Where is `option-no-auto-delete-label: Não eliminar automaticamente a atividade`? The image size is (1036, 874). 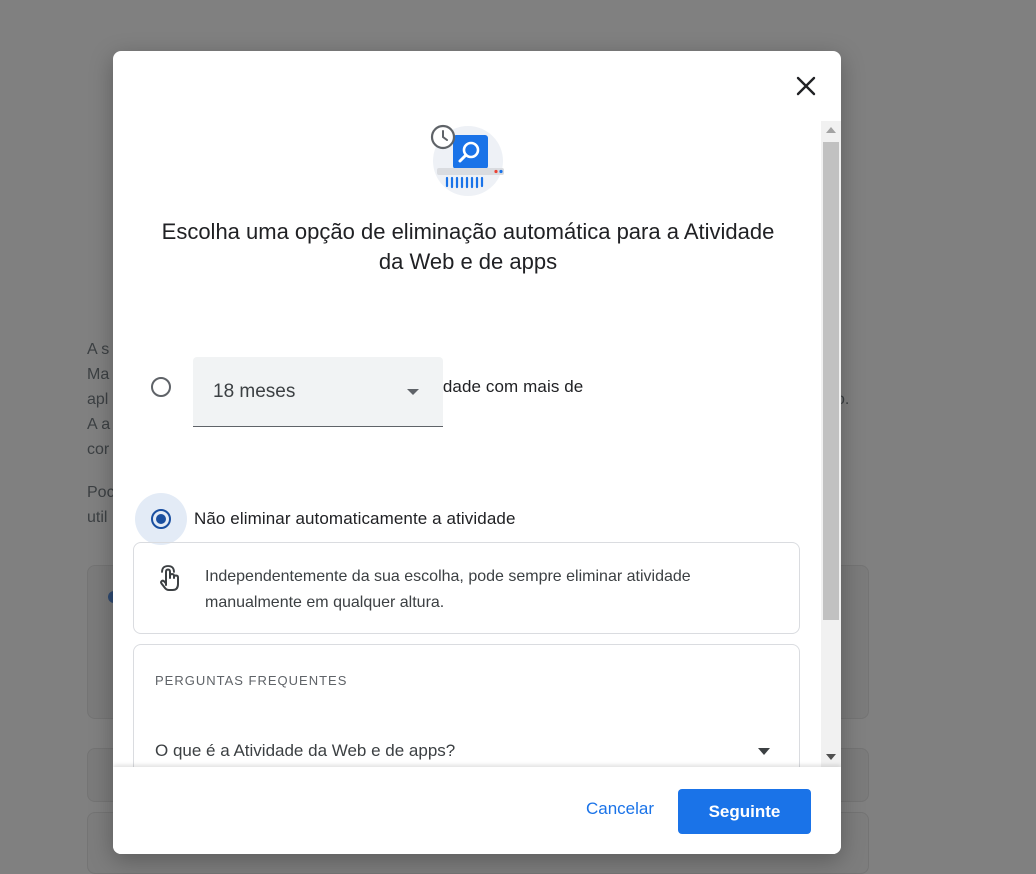 option-no-auto-delete-label: Não eliminar automaticamente a atividade is located at coordinates (355, 518).